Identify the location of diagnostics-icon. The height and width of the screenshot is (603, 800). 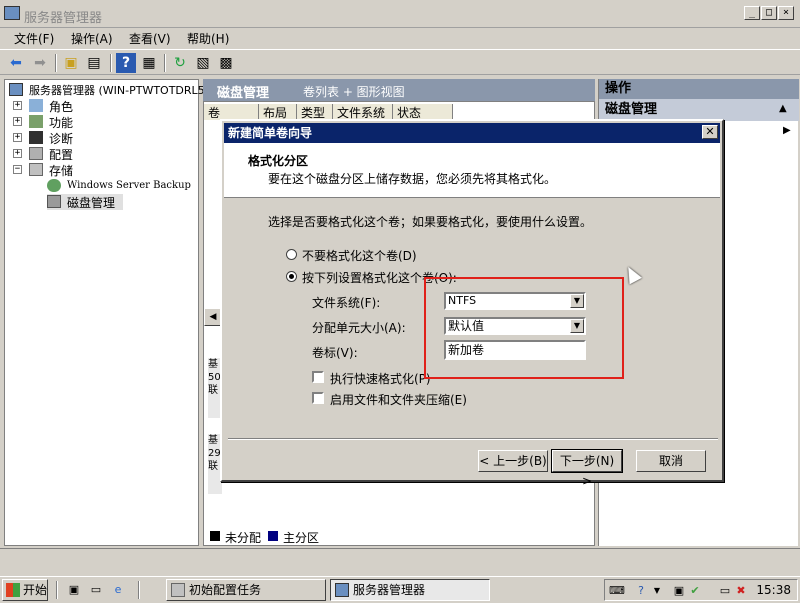
(36, 137).